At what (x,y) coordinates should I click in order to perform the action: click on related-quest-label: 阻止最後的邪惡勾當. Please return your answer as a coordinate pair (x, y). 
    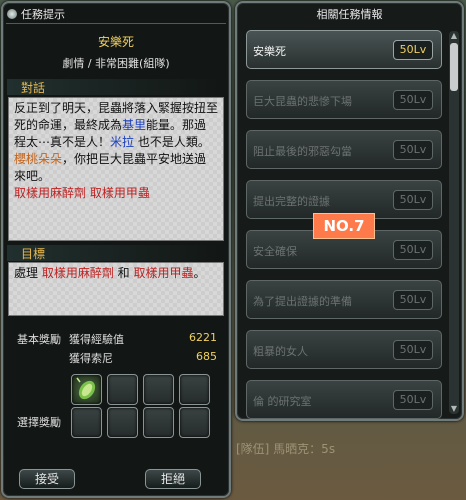
    Looking at the image, I should click on (302, 151).